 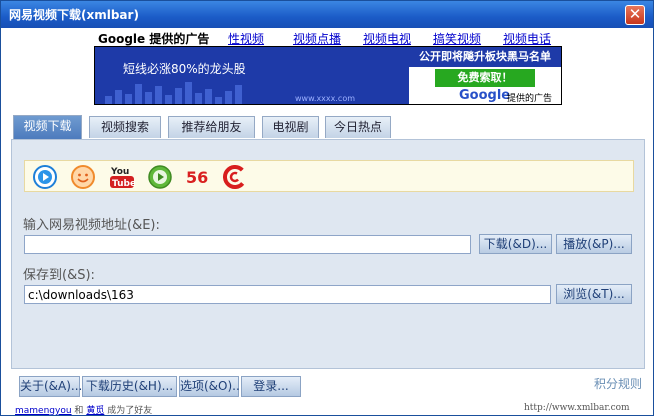 I want to click on play-circle-icon, so click(x=45, y=177).